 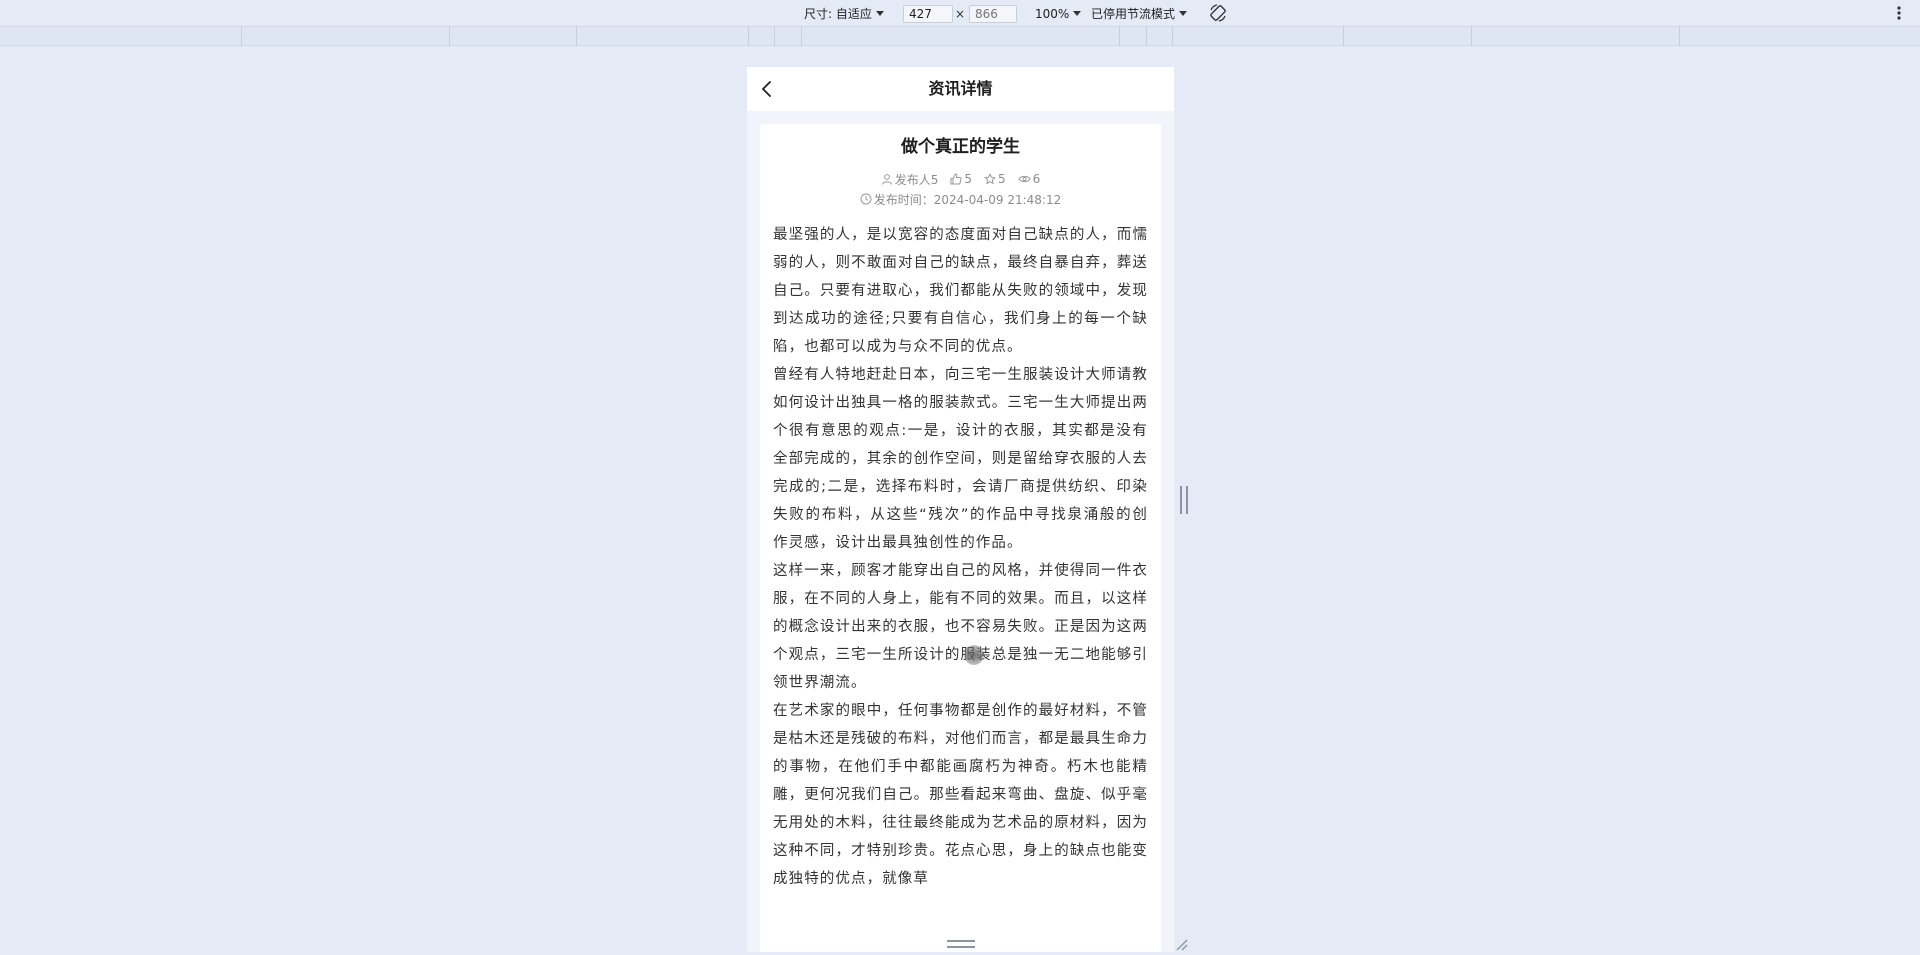 I want to click on publisher-meta: 发布人5, so click(x=910, y=179).